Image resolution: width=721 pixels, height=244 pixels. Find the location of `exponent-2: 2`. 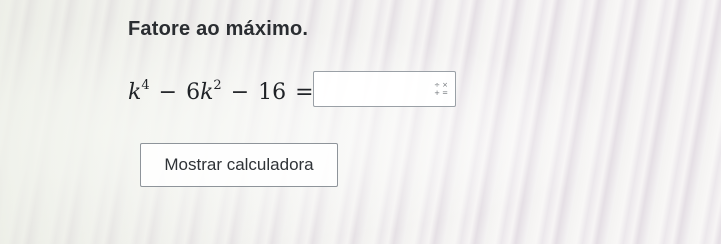

exponent-2: 2 is located at coordinates (217, 85).